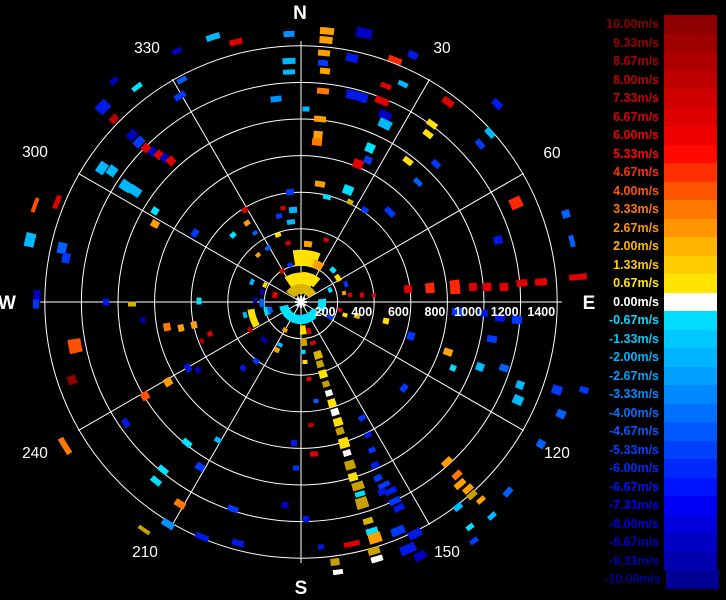 This screenshot has width=726, height=600. I want to click on range-label: 600, so click(398, 312).